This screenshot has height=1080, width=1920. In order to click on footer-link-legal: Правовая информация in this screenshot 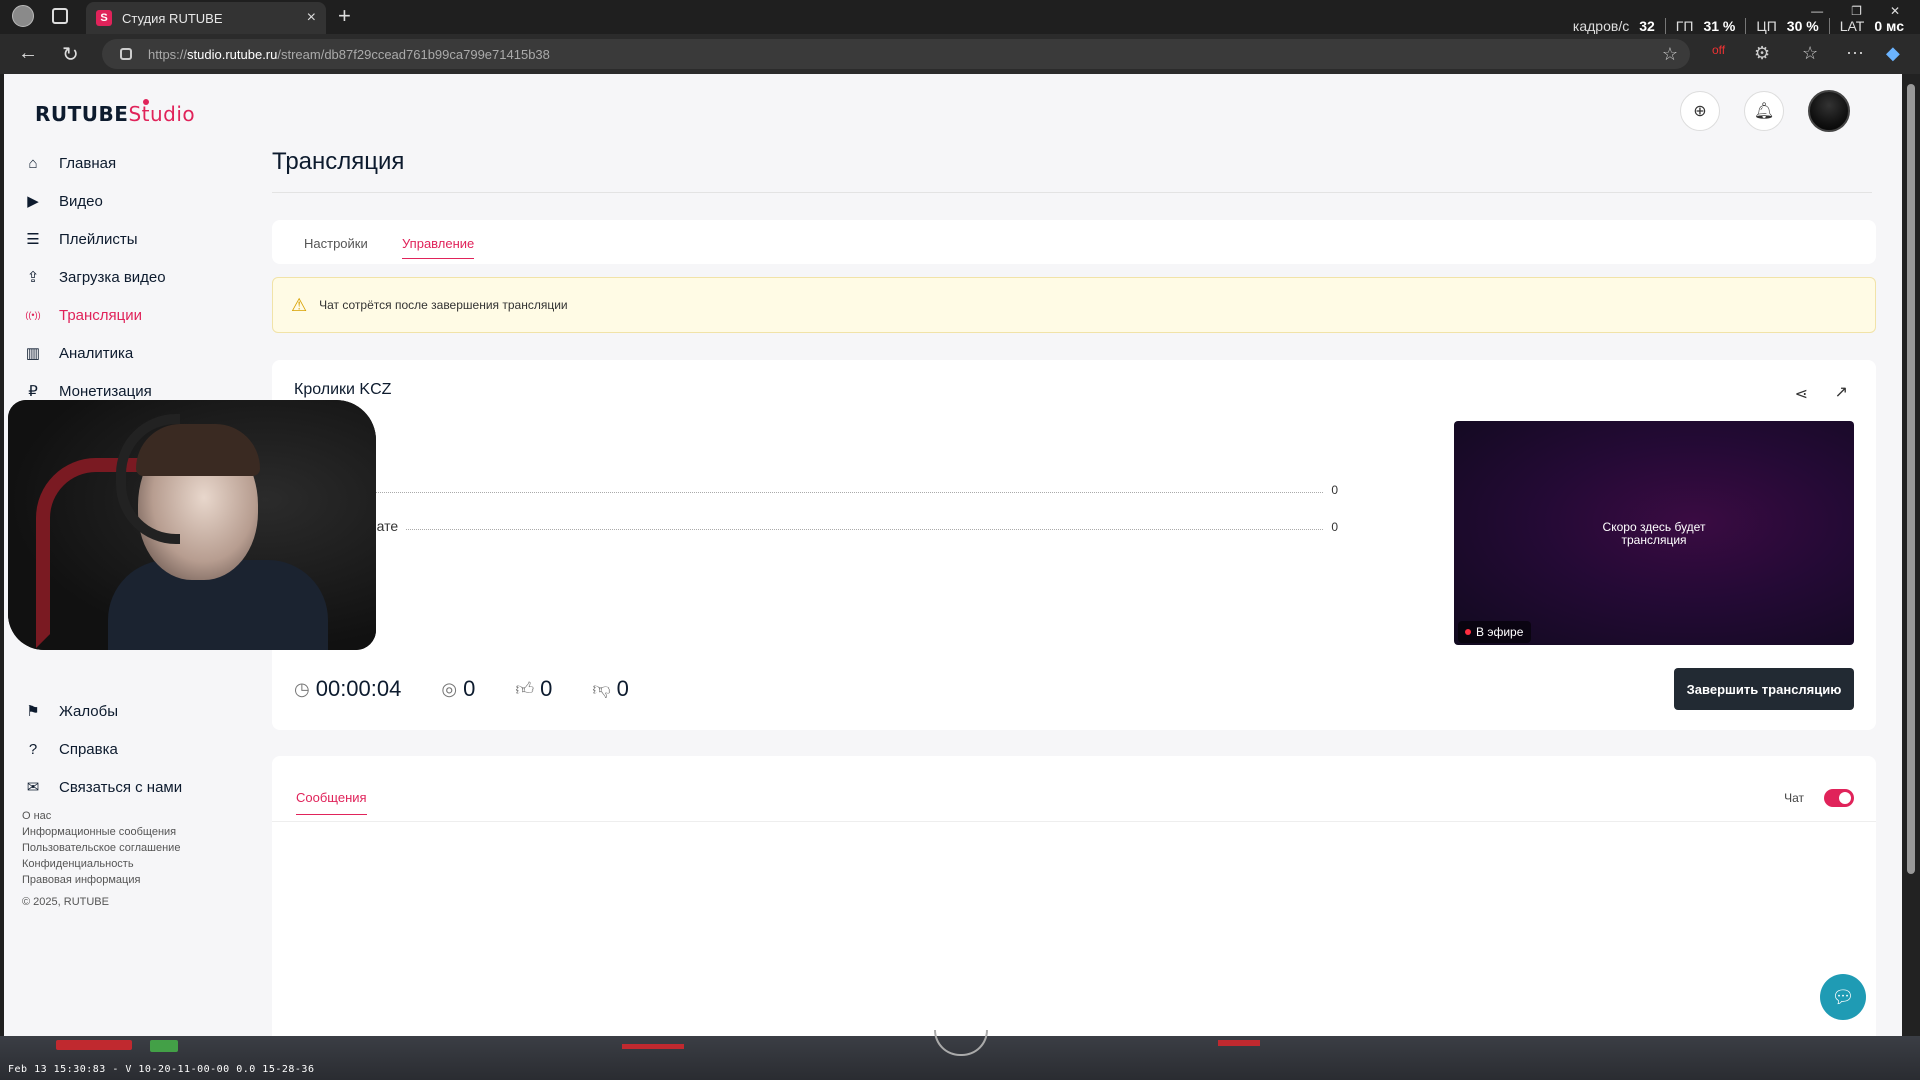, I will do `click(101, 880)`.